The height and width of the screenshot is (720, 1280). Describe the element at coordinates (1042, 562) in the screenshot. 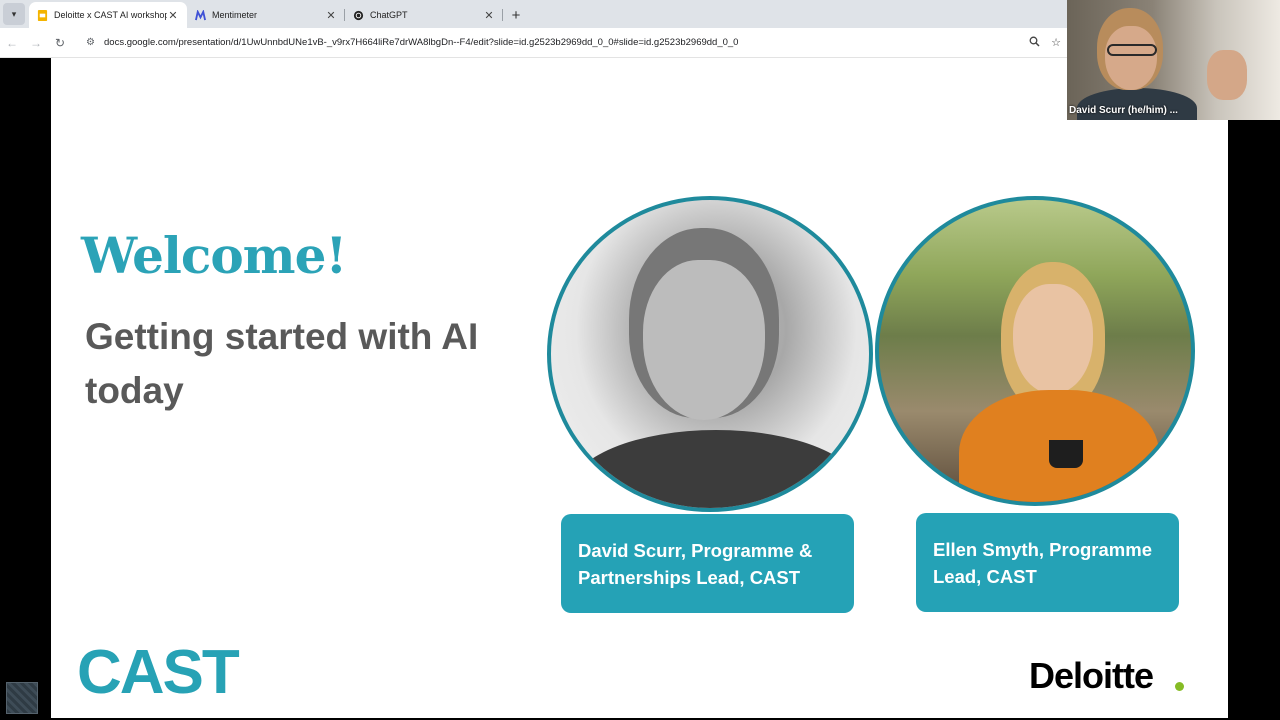

I see `presenter-caption-text: Ellen Smyth, Programme Lead, CAST` at that location.